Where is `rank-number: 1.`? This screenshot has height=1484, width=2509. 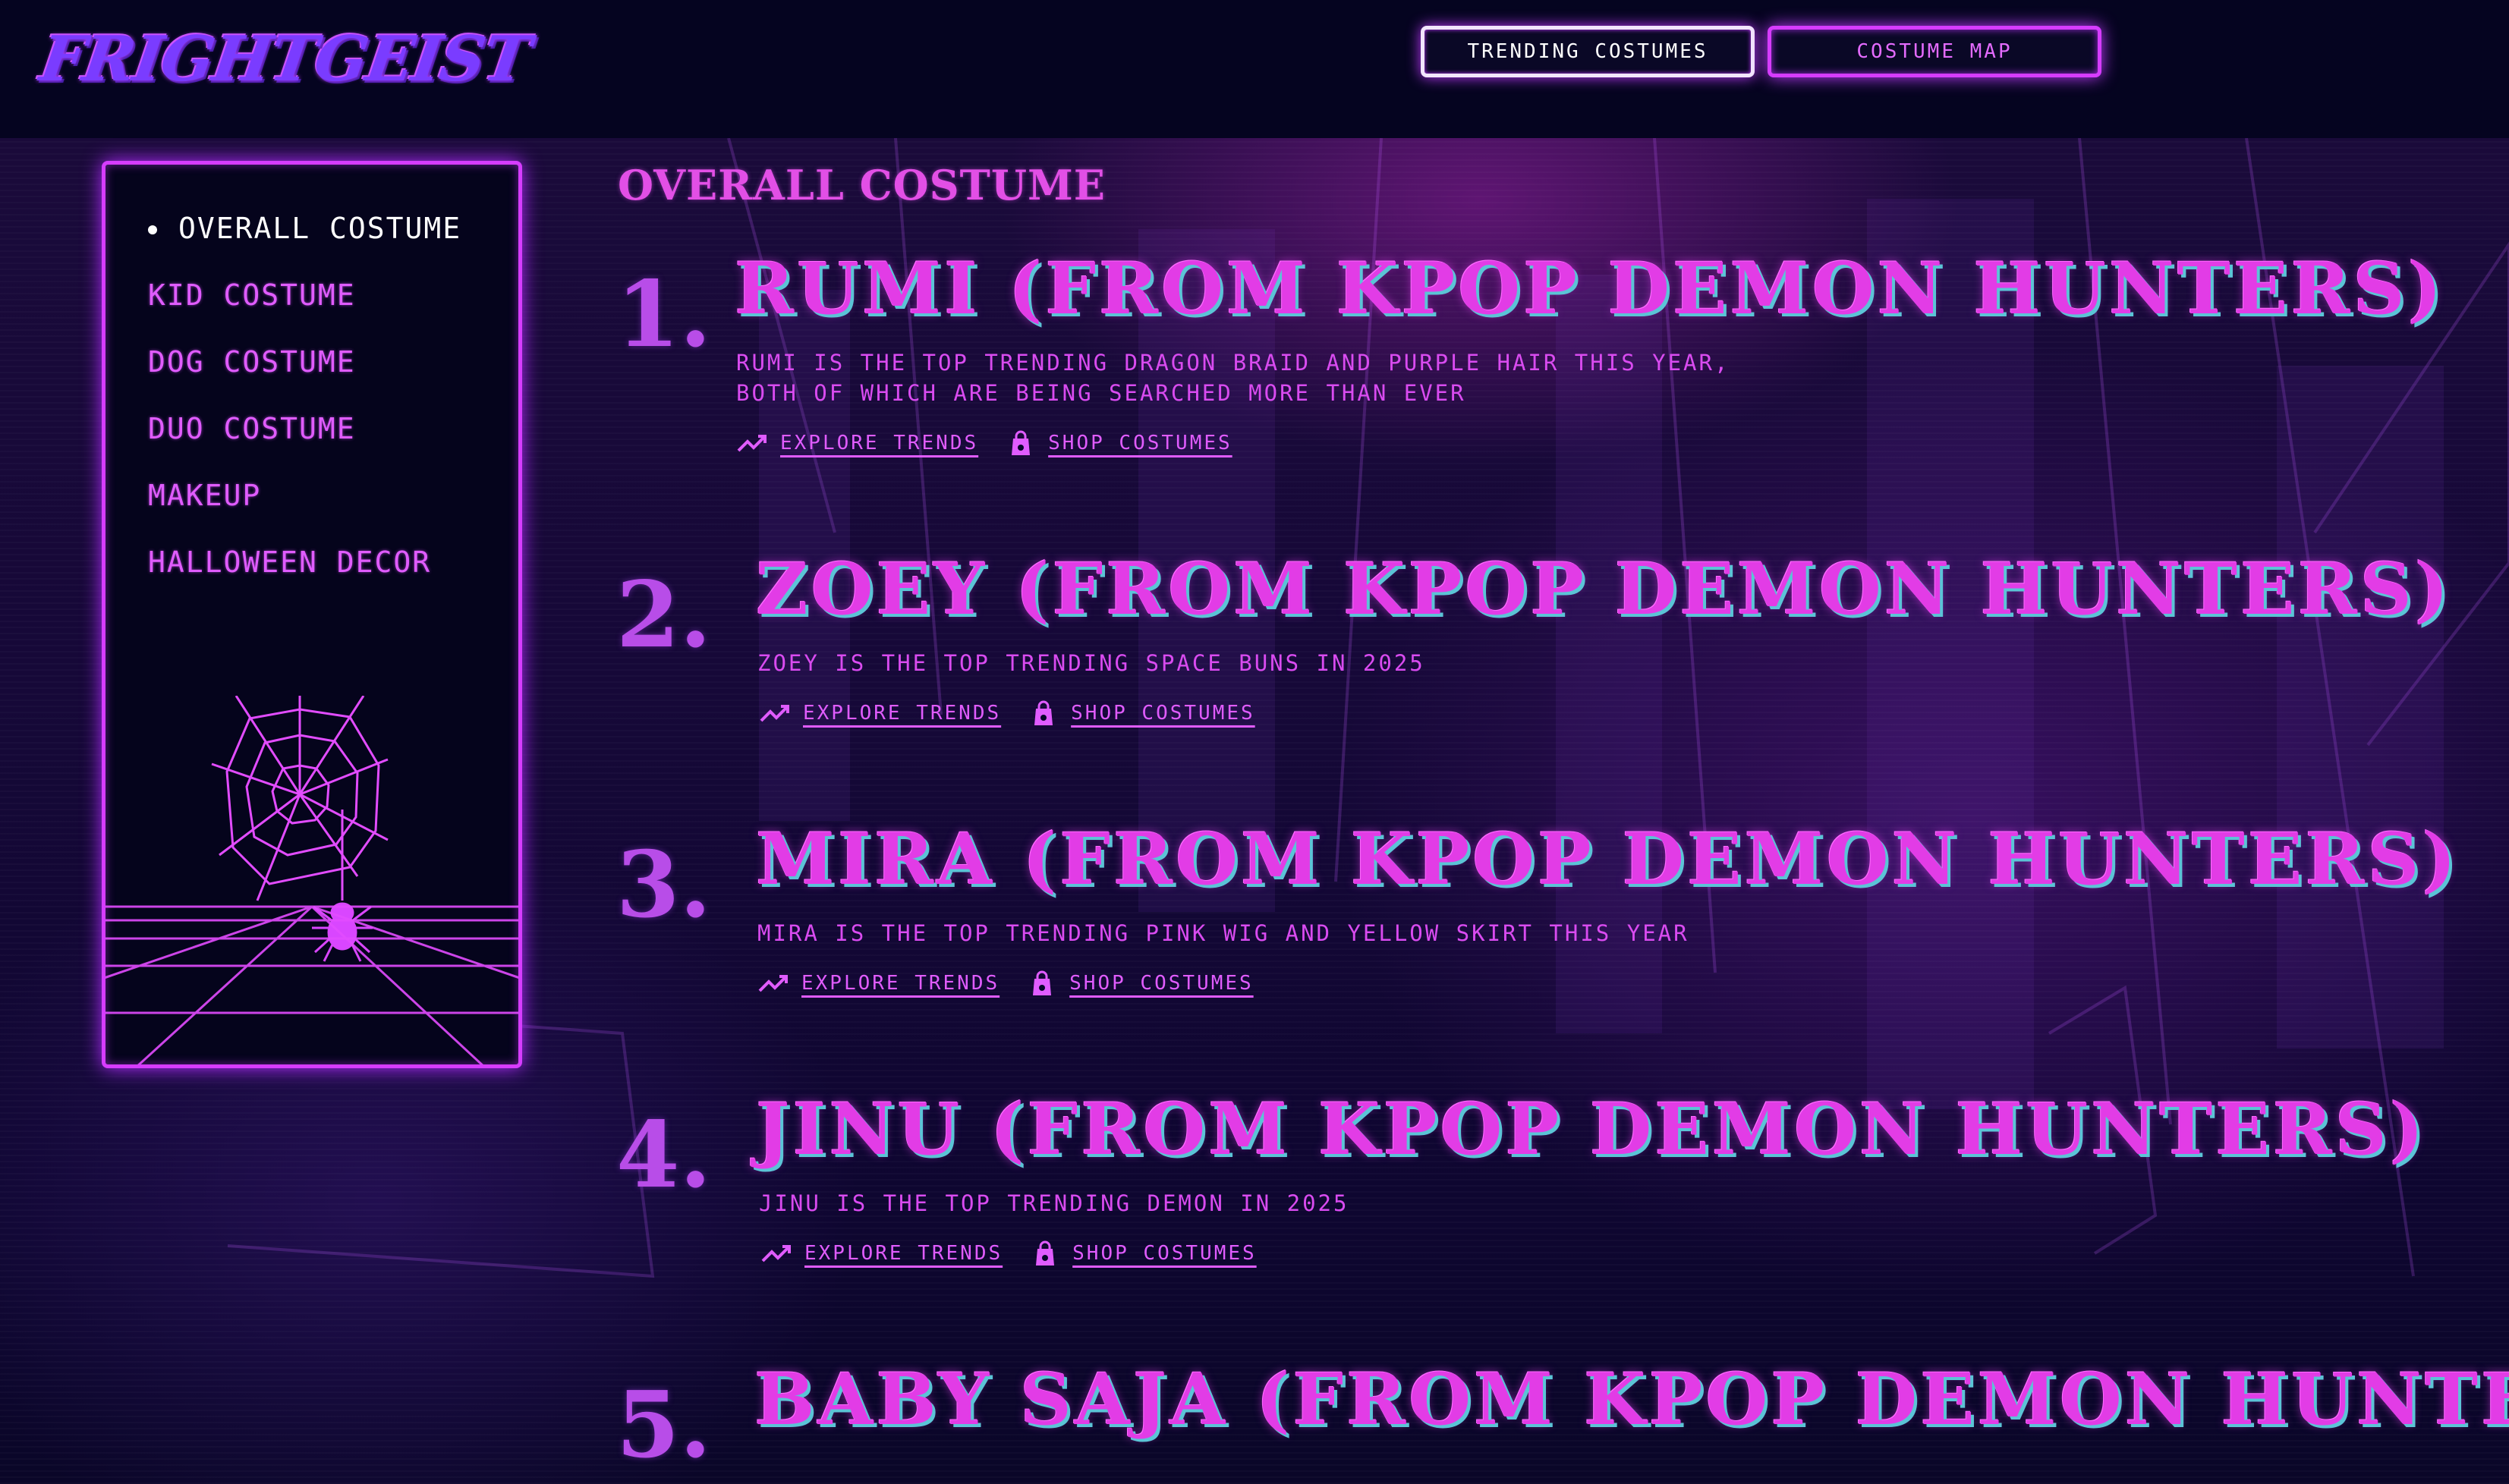
rank-number: 1. is located at coordinates (664, 314).